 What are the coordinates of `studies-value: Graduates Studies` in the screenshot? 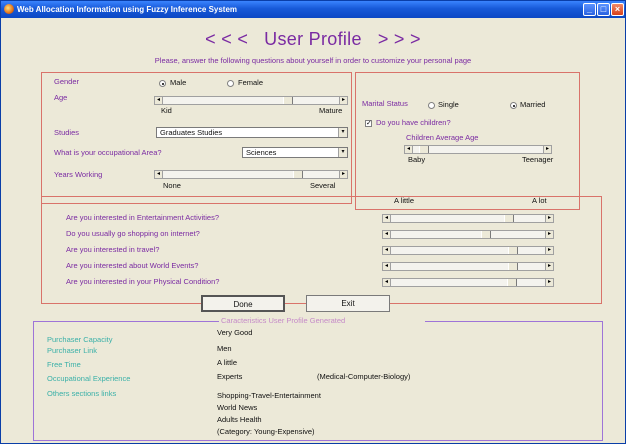 It's located at (191, 132).